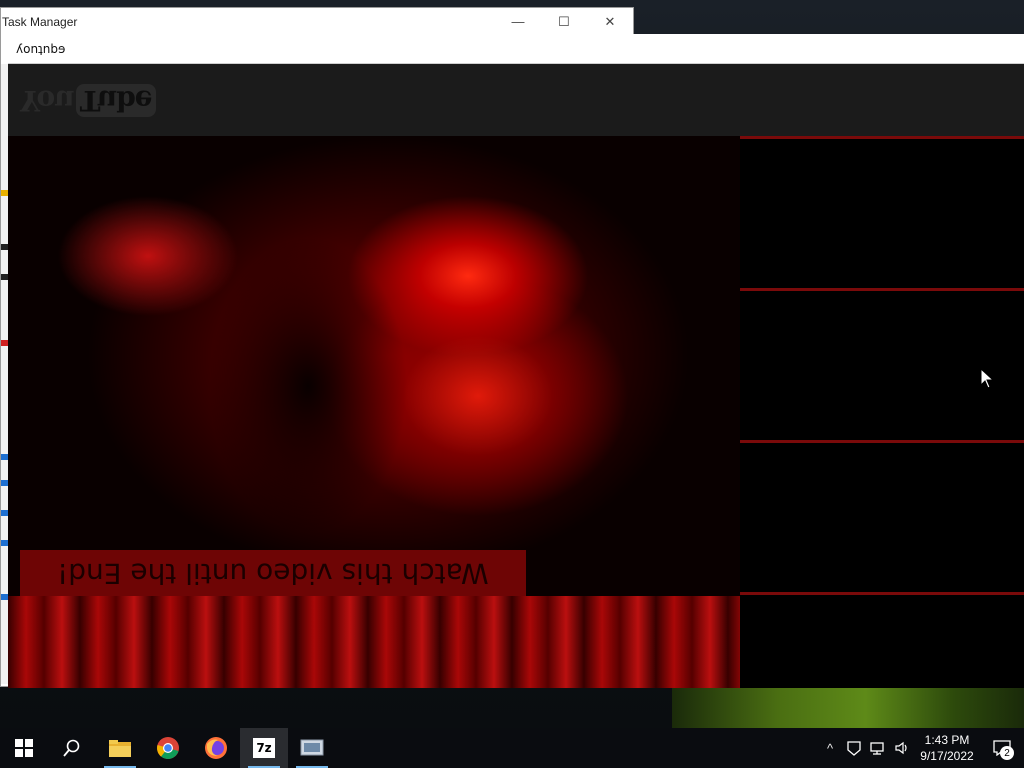 This screenshot has width=1024, height=768. Describe the element at coordinates (308, 386) in the screenshot. I see `video-frame-image` at that location.